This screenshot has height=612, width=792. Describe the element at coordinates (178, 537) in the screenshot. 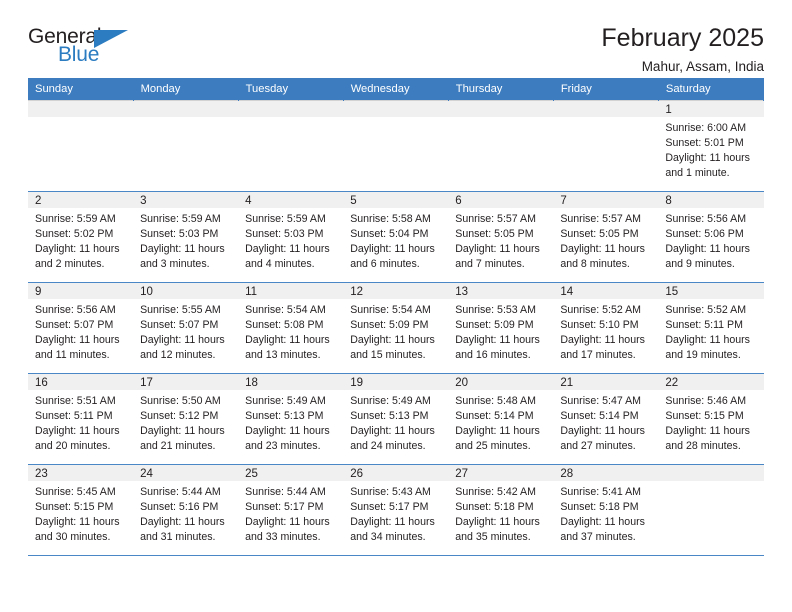

I see `daylight-duration-line2: and 31 minutes.` at that location.